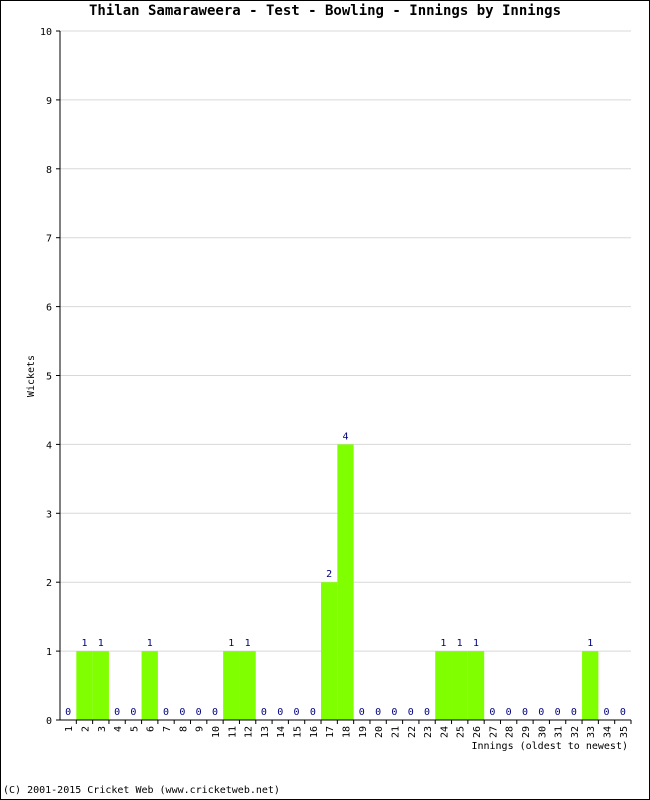  Describe the element at coordinates (624, 732) in the screenshot. I see `x-tick-label: 35` at that location.